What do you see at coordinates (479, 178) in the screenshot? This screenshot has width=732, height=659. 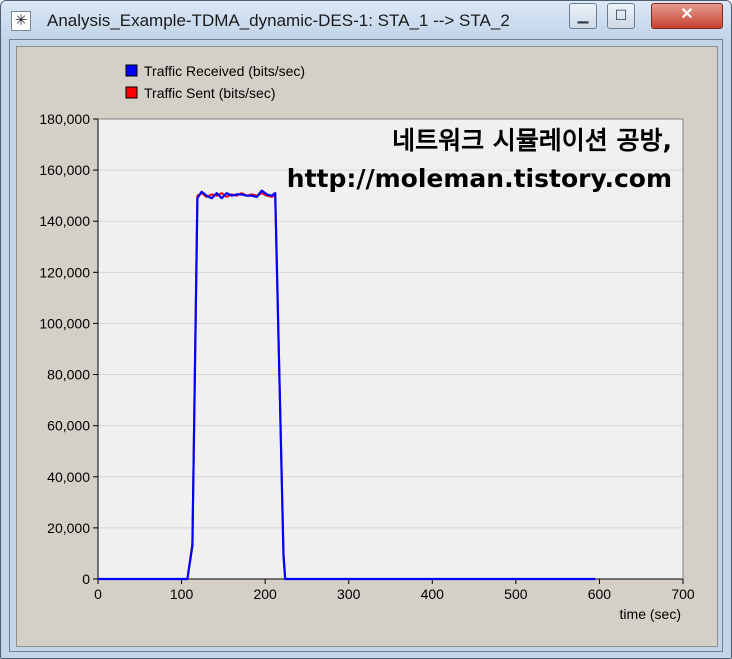 I see `watermark-line-2: http://moleman.tistory.com` at bounding box center [479, 178].